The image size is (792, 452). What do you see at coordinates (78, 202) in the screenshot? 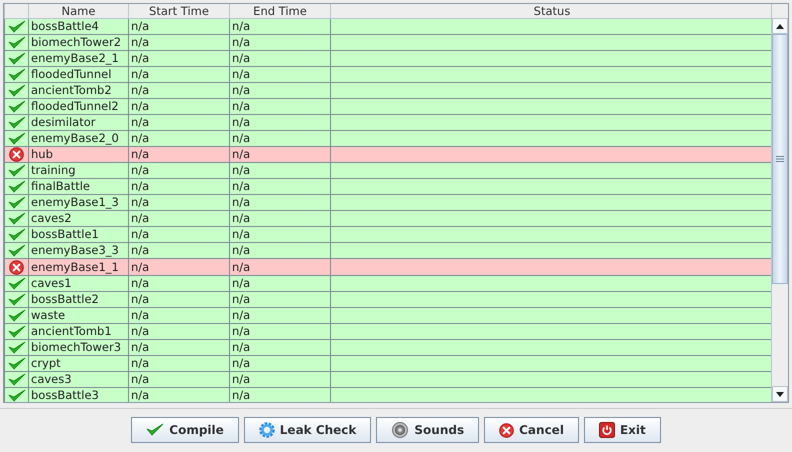
I see `table-cell: enemyBase1_3` at bounding box center [78, 202].